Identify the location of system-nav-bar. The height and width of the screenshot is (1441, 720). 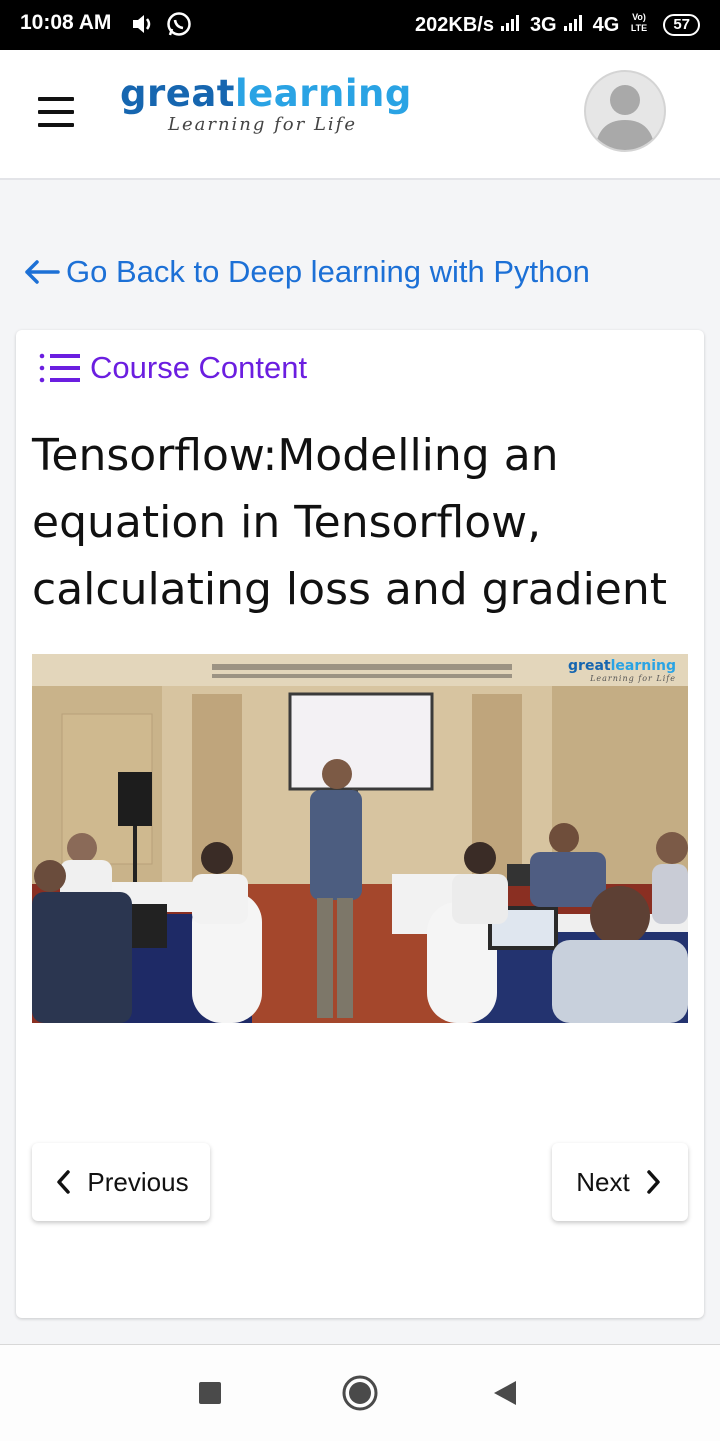
(360, 1392).